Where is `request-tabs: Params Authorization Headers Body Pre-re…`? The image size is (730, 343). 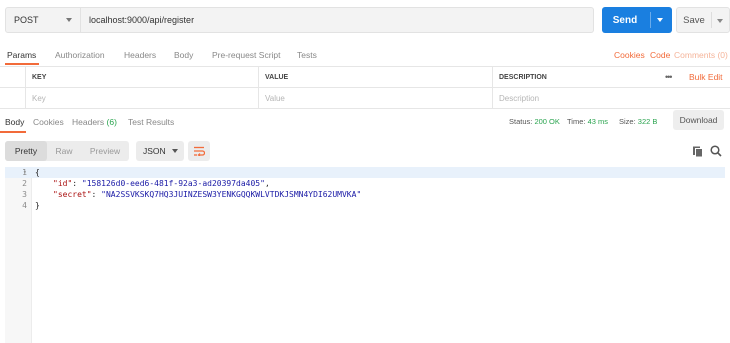
request-tabs: Params Authorization Headers Body Pre-re… is located at coordinates (365, 56).